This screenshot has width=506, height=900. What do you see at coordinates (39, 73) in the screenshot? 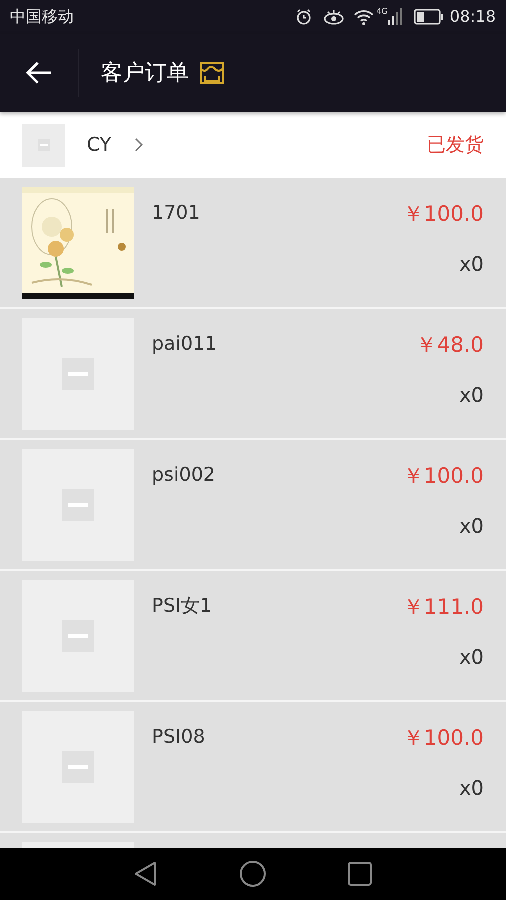
I see `back-arrow-icon` at bounding box center [39, 73].